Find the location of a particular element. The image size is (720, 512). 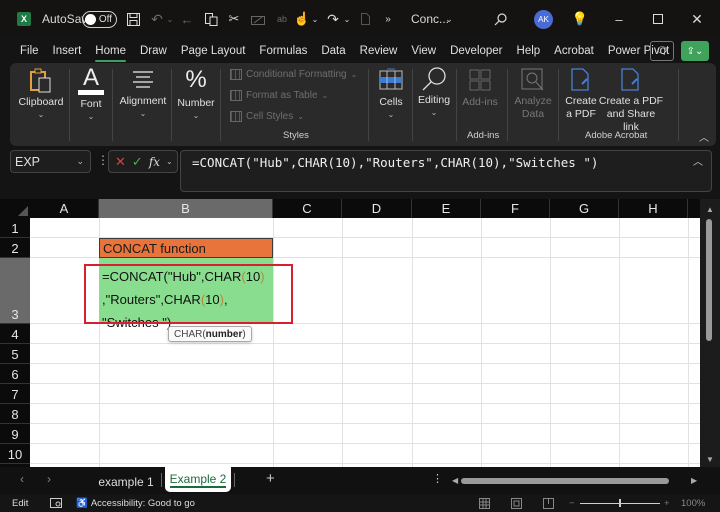

row-header-1: 1 is located at coordinates (15, 228).